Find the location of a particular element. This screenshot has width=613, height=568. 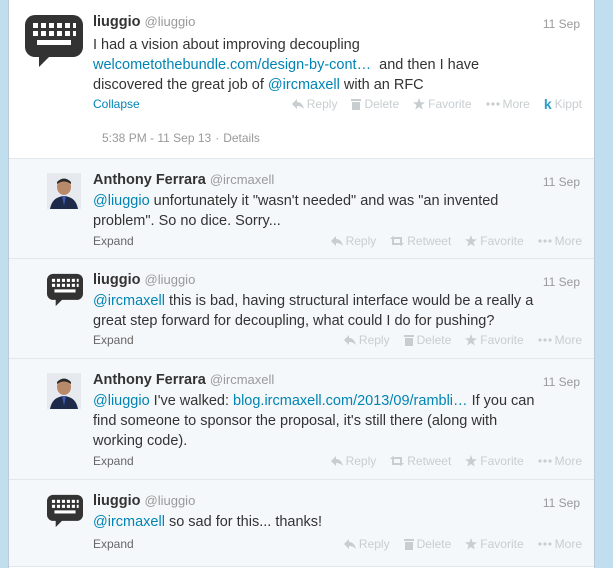

tweet-text: @ircmaxell so sad for this... thanks! is located at coordinates (208, 522).